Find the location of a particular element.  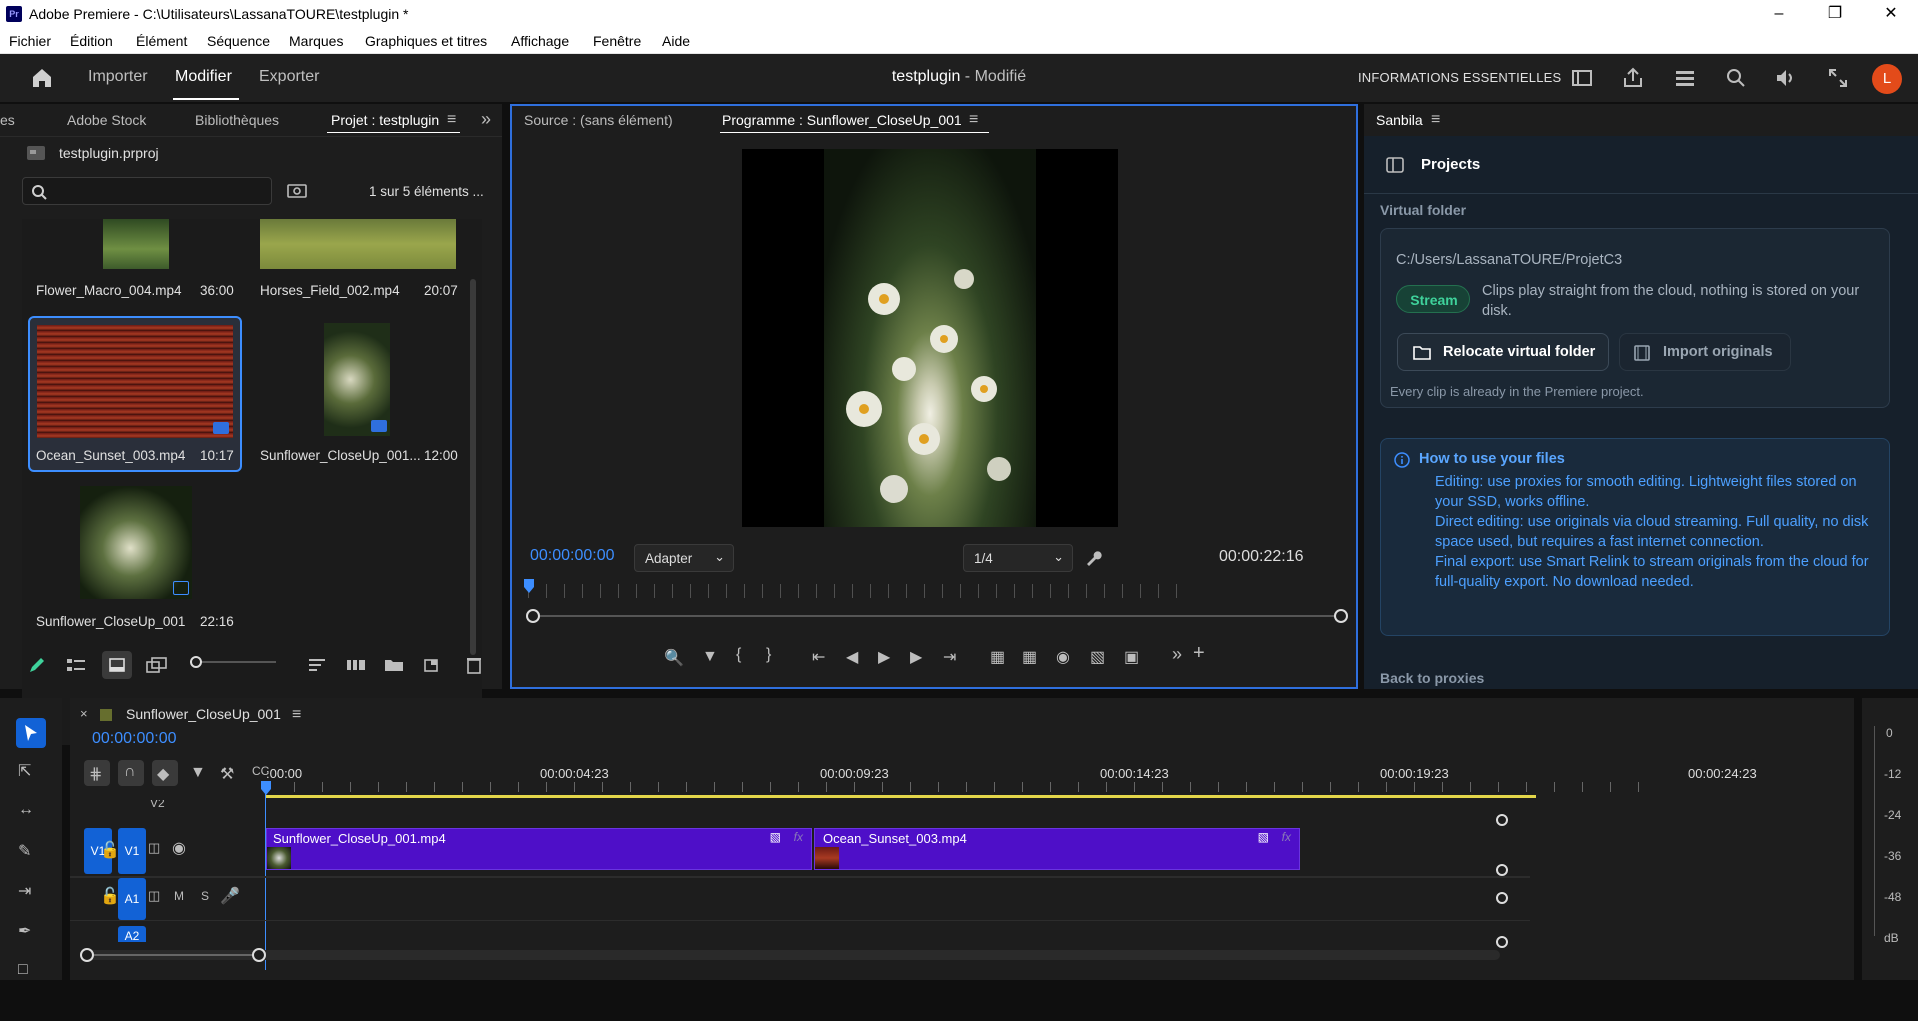

selection-tool is located at coordinates (31, 733).